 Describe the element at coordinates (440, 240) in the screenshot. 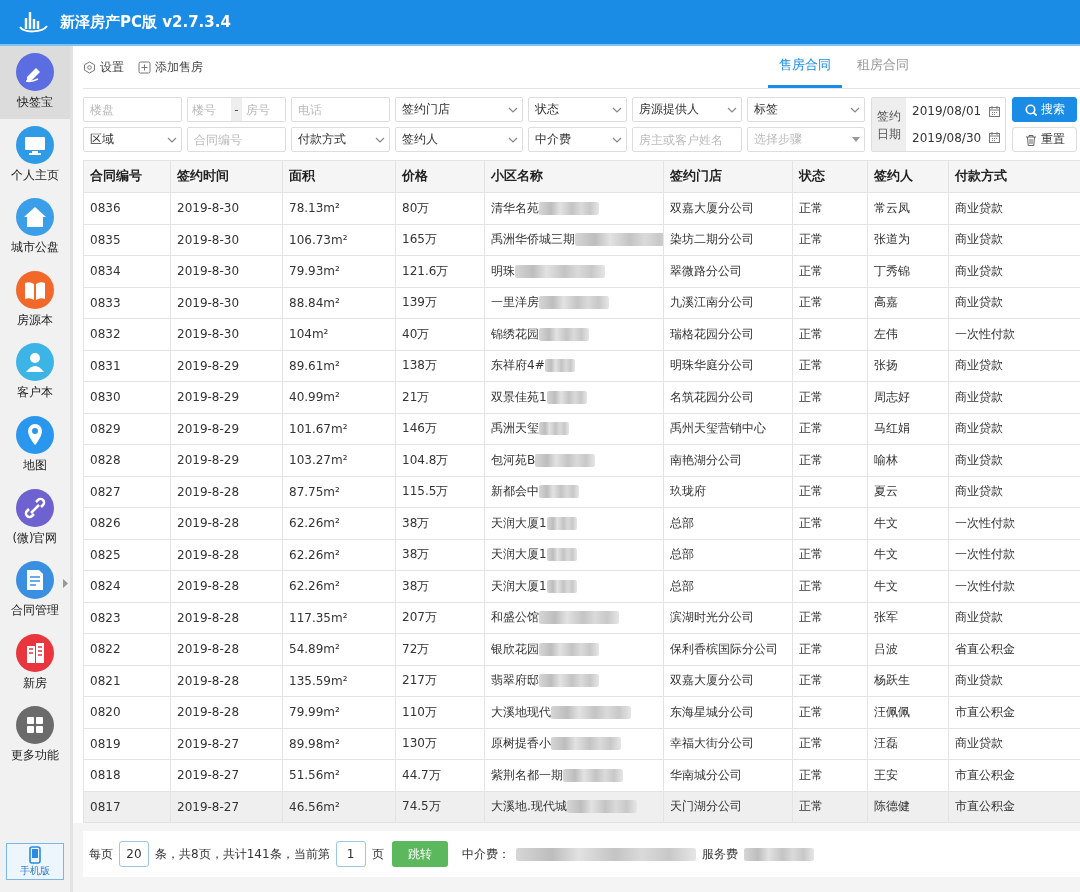

I see `table-cell: 165万` at that location.